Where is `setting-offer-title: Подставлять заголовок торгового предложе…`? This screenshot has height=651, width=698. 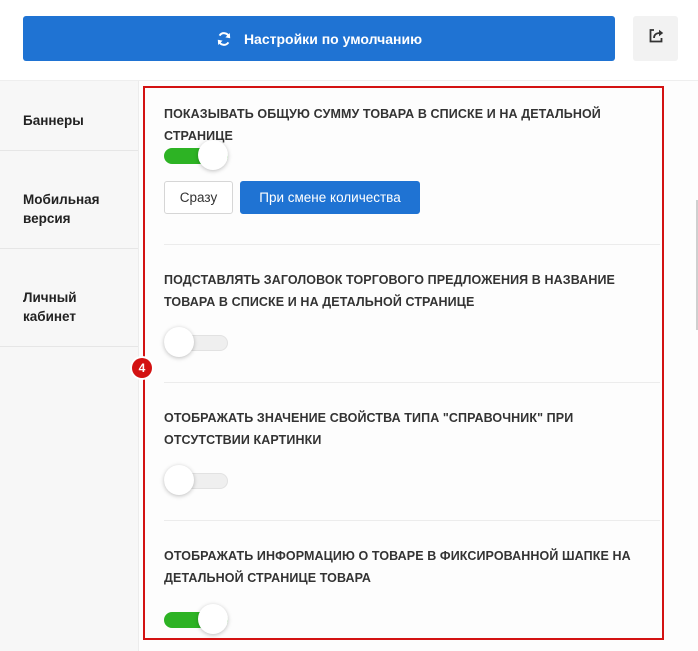
setting-offer-title: Подставлять заголовок торгового предложе… is located at coordinates (412, 291).